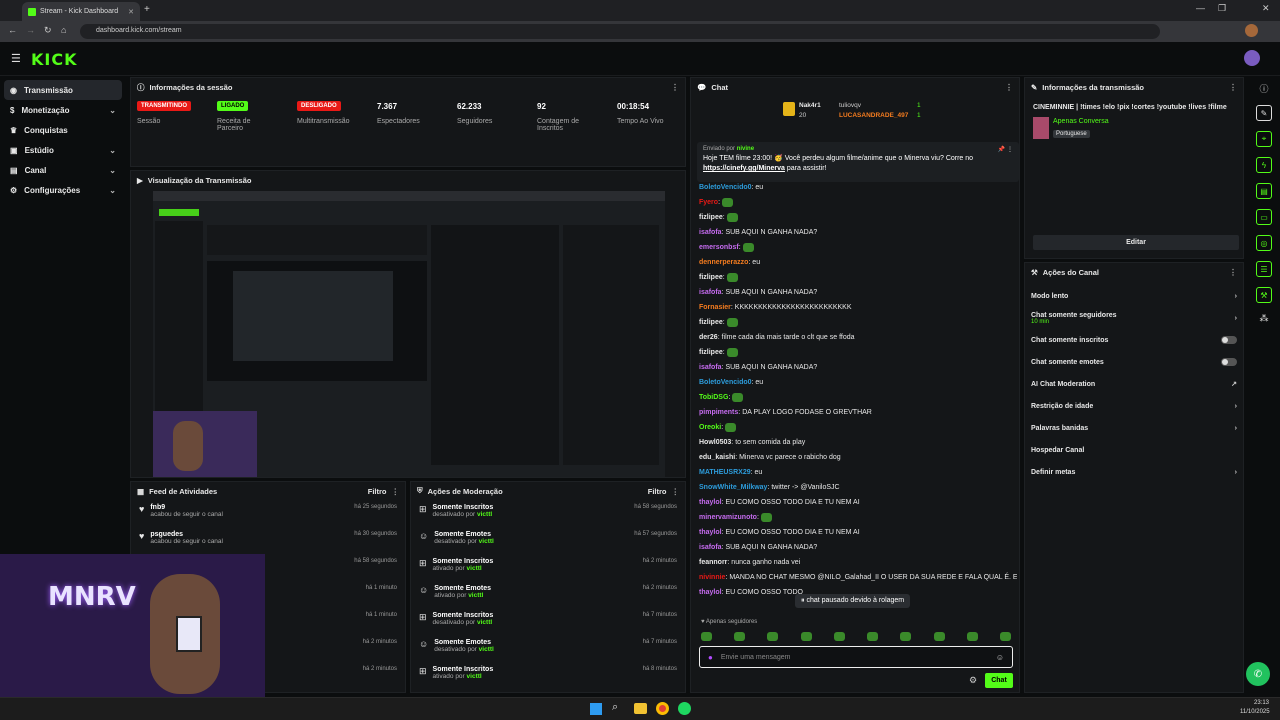 The height and width of the screenshot is (720, 1280). Describe the element at coordinates (1081, 121) in the screenshot. I see `category-name: Apenas Conversa` at that location.